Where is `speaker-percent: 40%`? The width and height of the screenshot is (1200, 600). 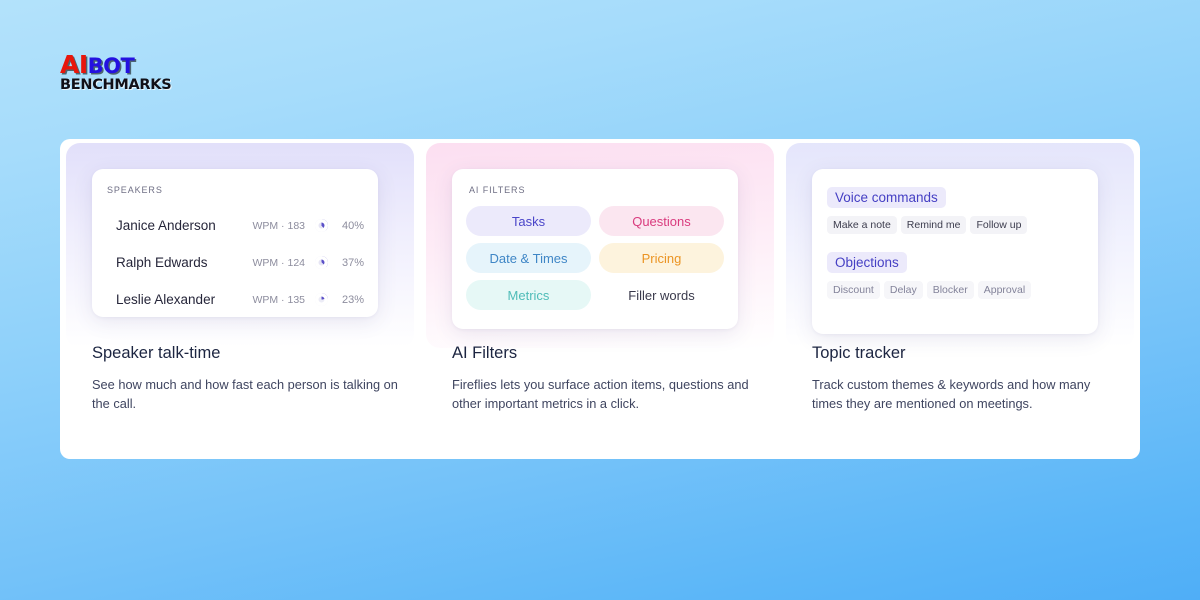
speaker-percent: 40% is located at coordinates (352, 225).